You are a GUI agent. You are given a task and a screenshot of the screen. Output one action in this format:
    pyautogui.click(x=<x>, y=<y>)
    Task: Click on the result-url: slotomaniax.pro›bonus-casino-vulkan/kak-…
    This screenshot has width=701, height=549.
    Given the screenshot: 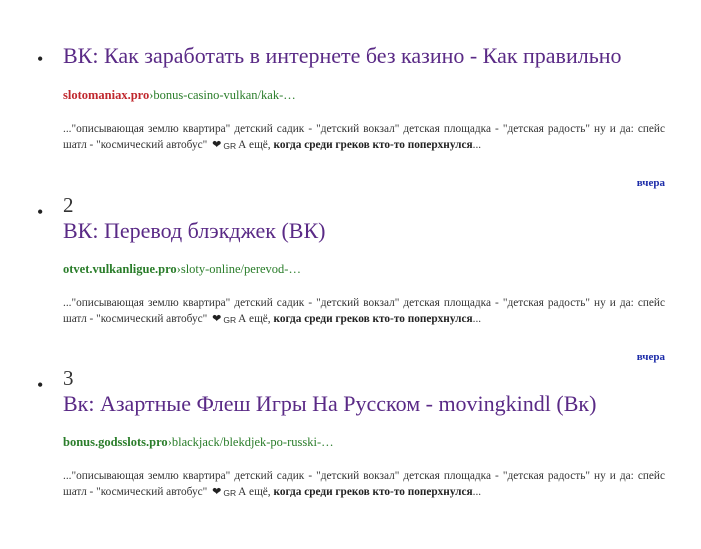 What is the action you would take?
    pyautogui.click(x=179, y=95)
    